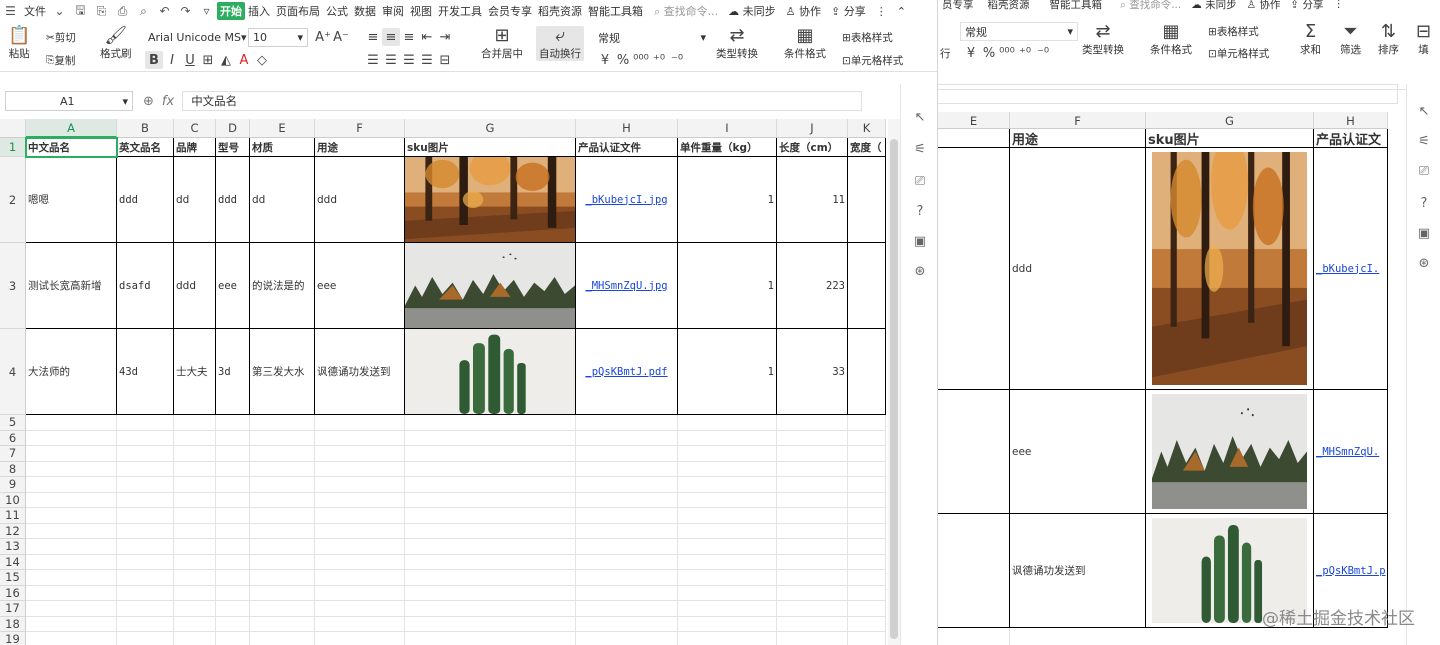  Describe the element at coordinates (360, 128) in the screenshot. I see `column-header-f: F` at that location.